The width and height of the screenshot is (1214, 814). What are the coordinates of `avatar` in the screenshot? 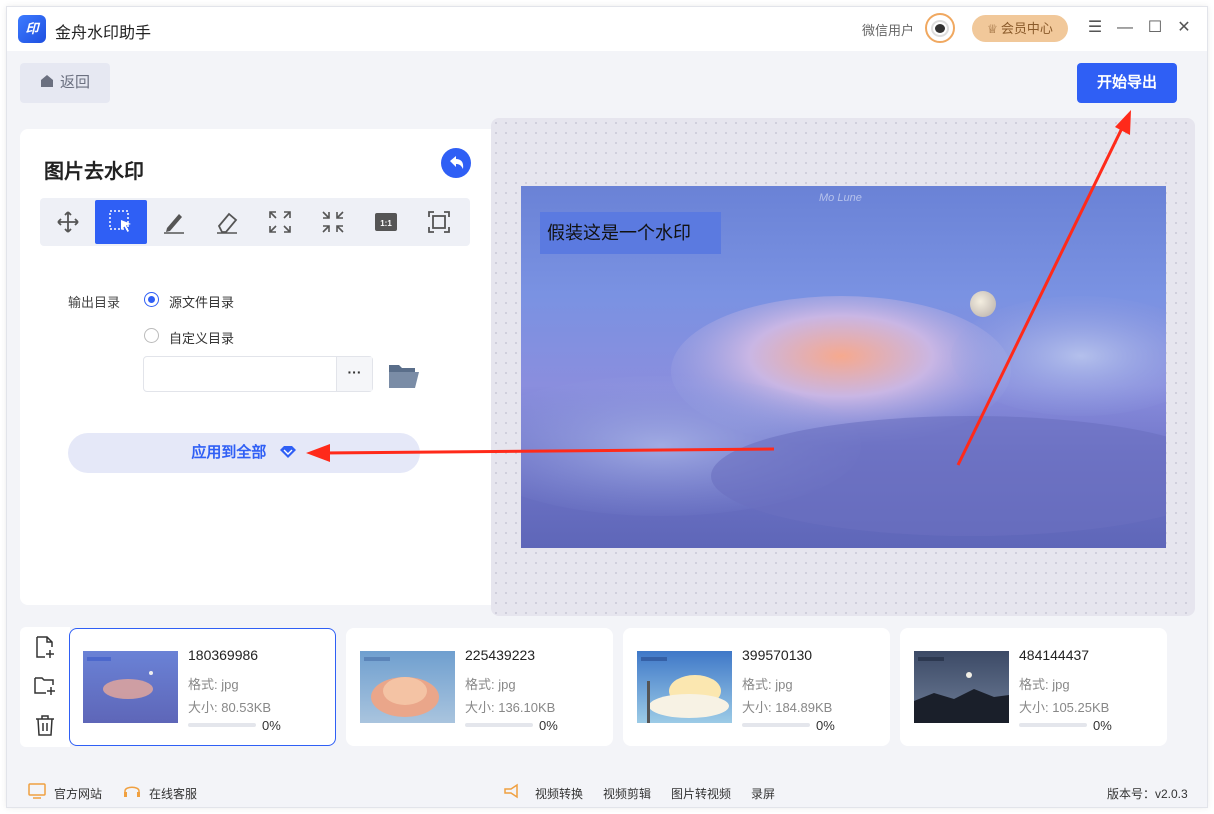 It's located at (940, 28).